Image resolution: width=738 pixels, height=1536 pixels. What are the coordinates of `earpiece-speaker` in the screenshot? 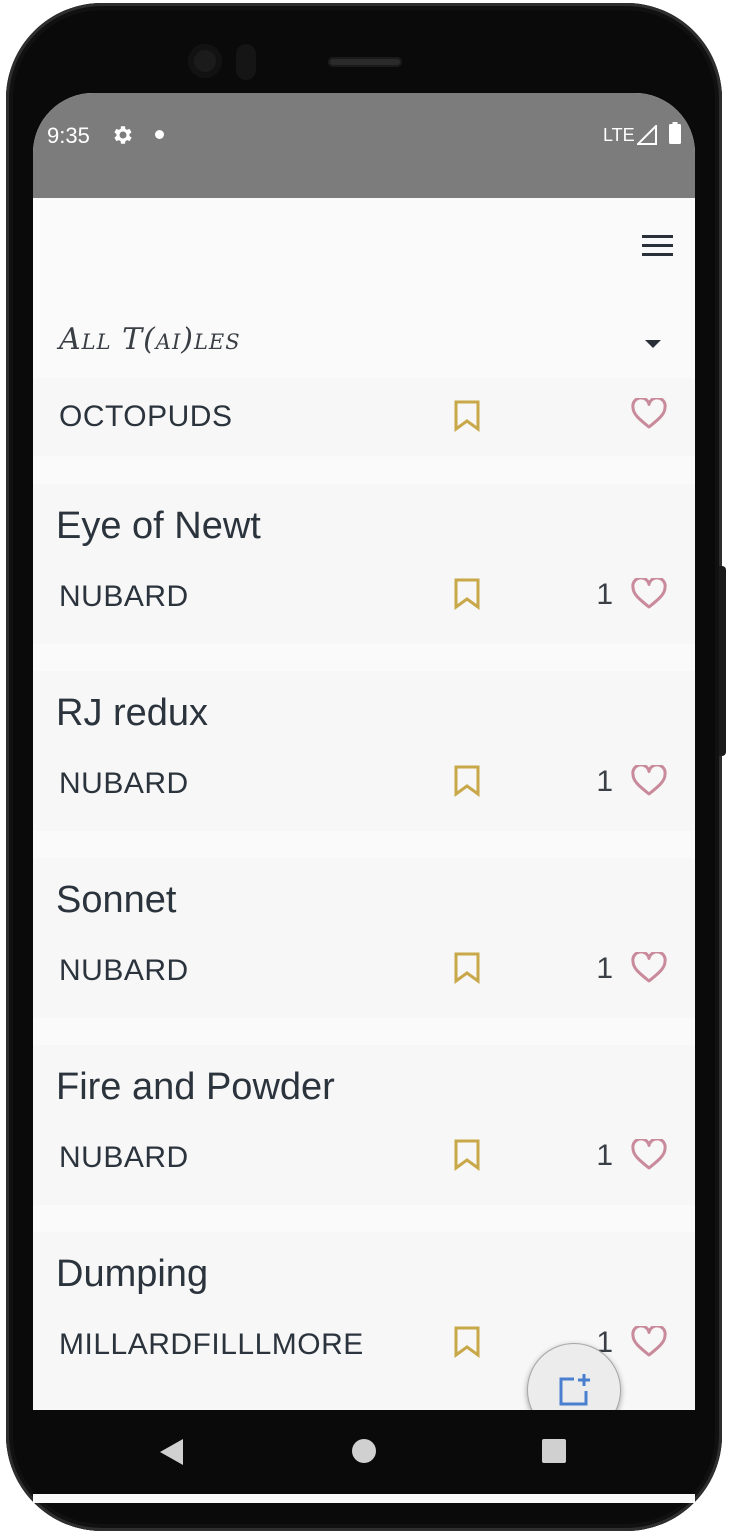 It's located at (365, 62).